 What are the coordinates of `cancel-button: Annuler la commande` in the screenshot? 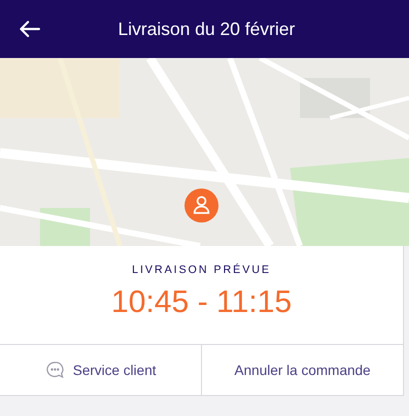 It's located at (302, 370).